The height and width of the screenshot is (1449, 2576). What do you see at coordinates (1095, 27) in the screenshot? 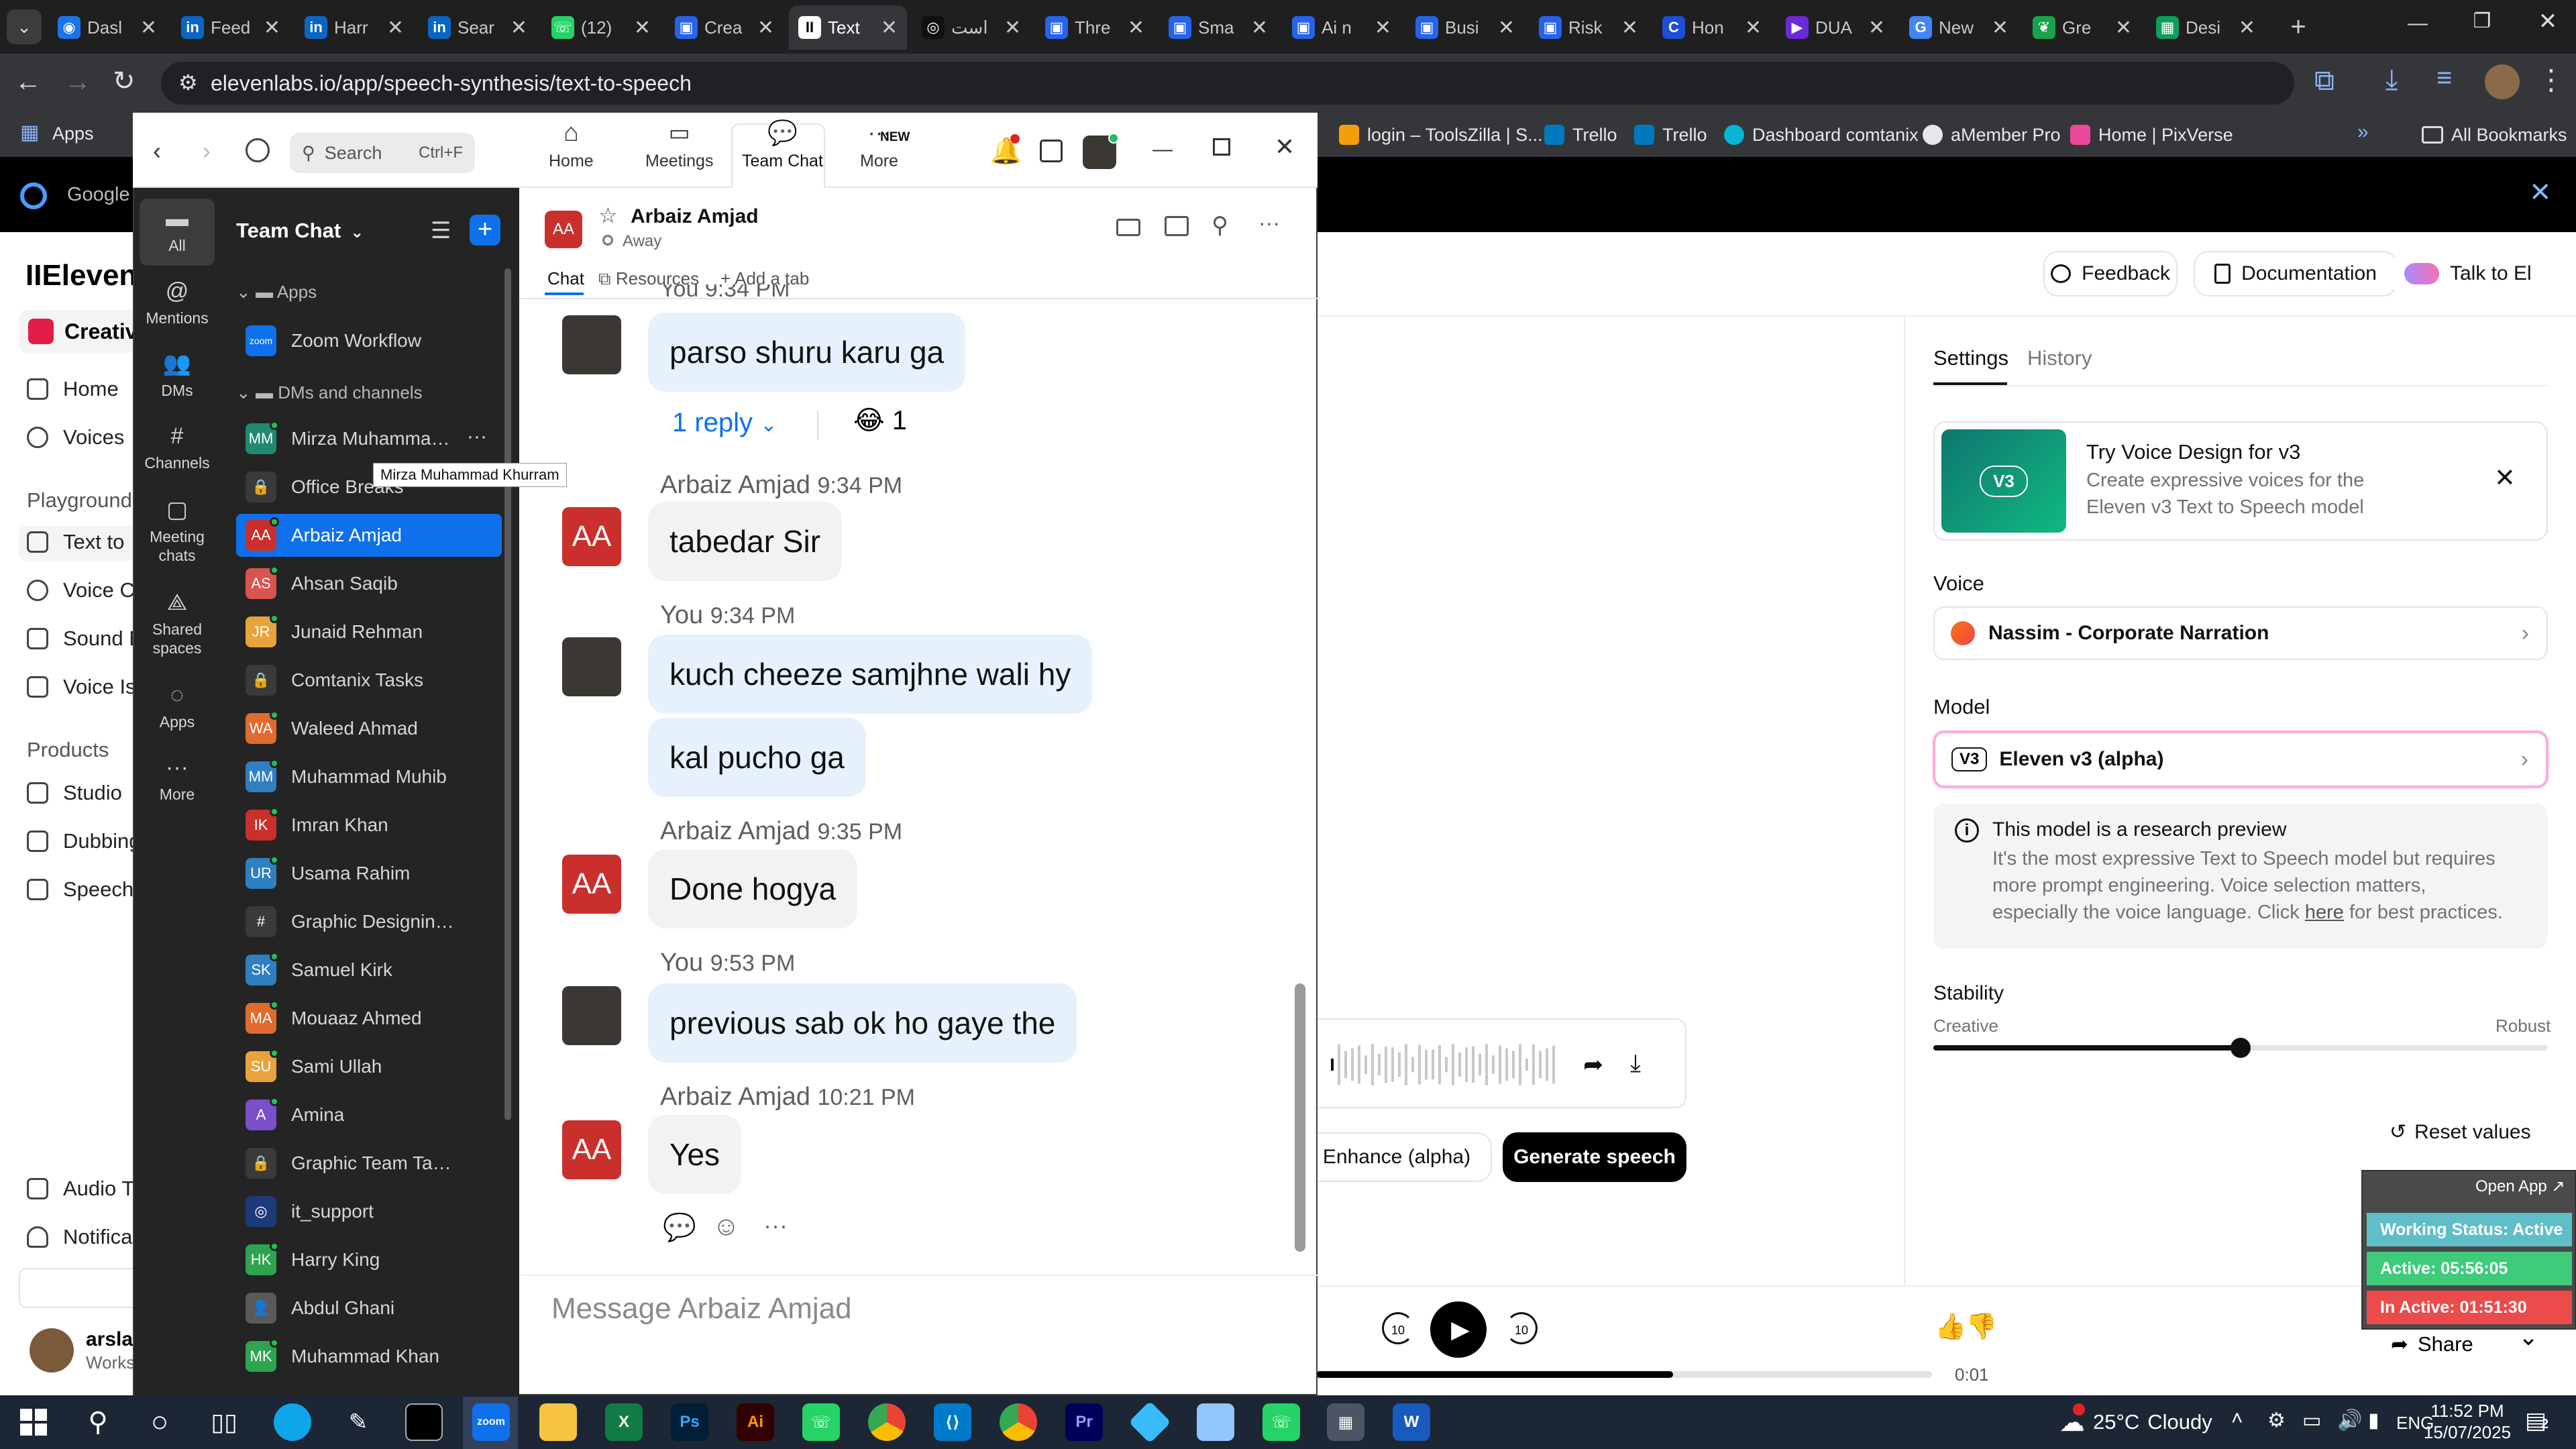
I see `browser-tab: ▣ Thre ✕` at bounding box center [1095, 27].